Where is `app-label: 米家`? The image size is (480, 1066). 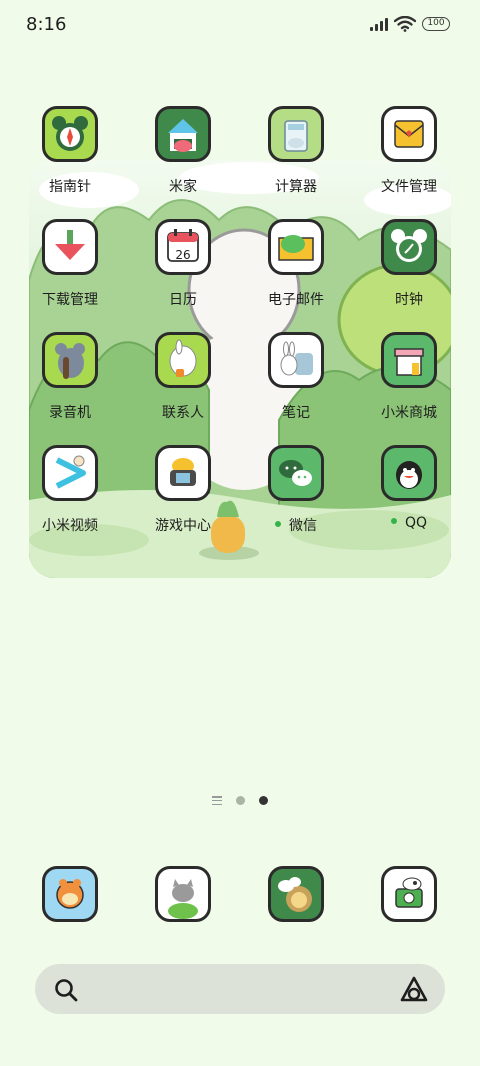
app-label: 米家 is located at coordinates (183, 187).